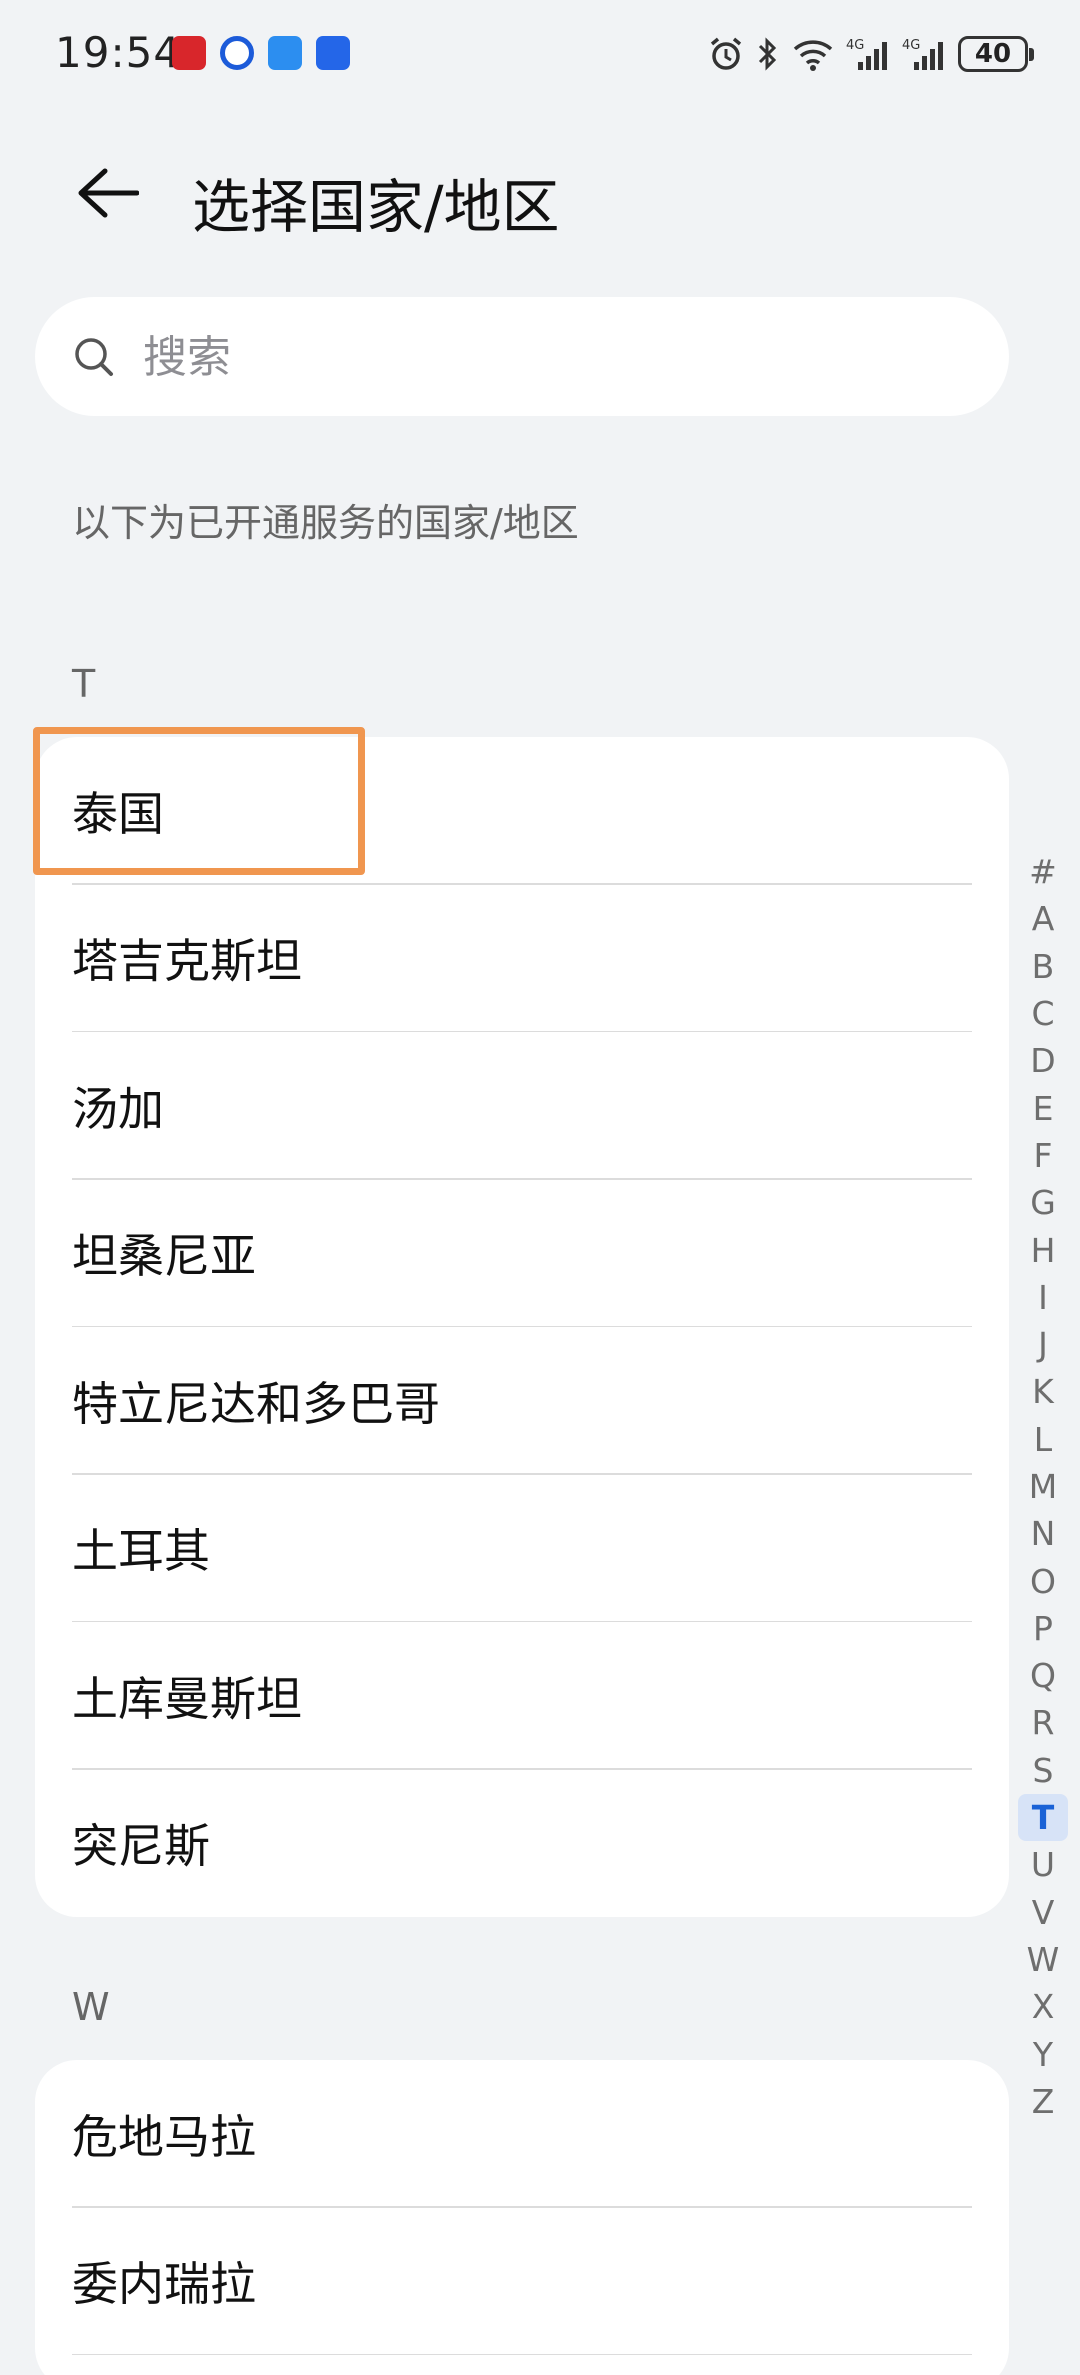 Image resolution: width=1080 pixels, height=2375 pixels. I want to click on index-letter: F, so click(1043, 1155).